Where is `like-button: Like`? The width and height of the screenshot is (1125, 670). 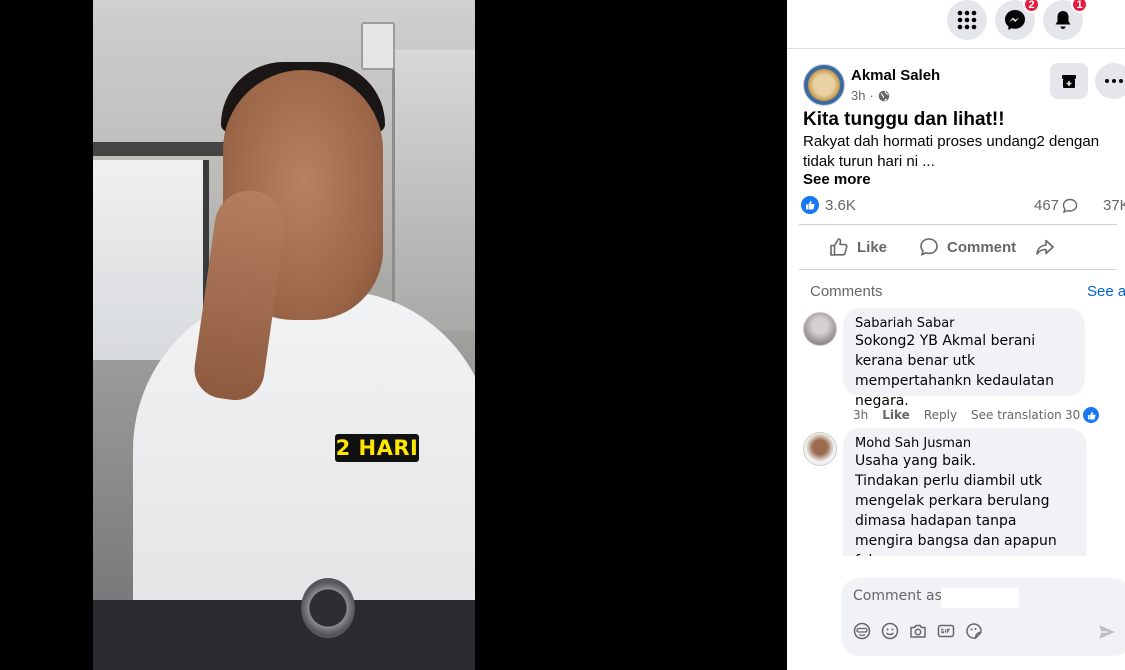
like-button: Like is located at coordinates (858, 247).